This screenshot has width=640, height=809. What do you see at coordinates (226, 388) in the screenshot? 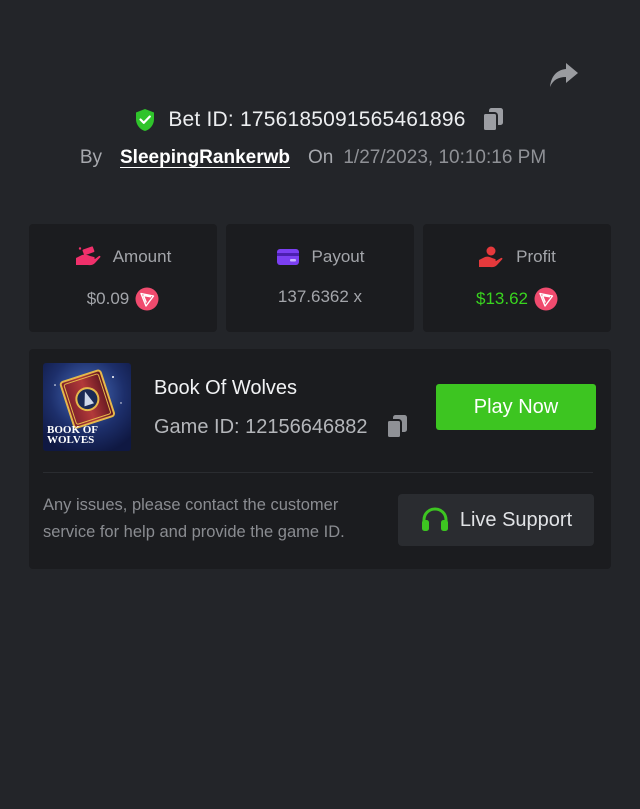
I see `game-title: Book Of Wolves` at bounding box center [226, 388].